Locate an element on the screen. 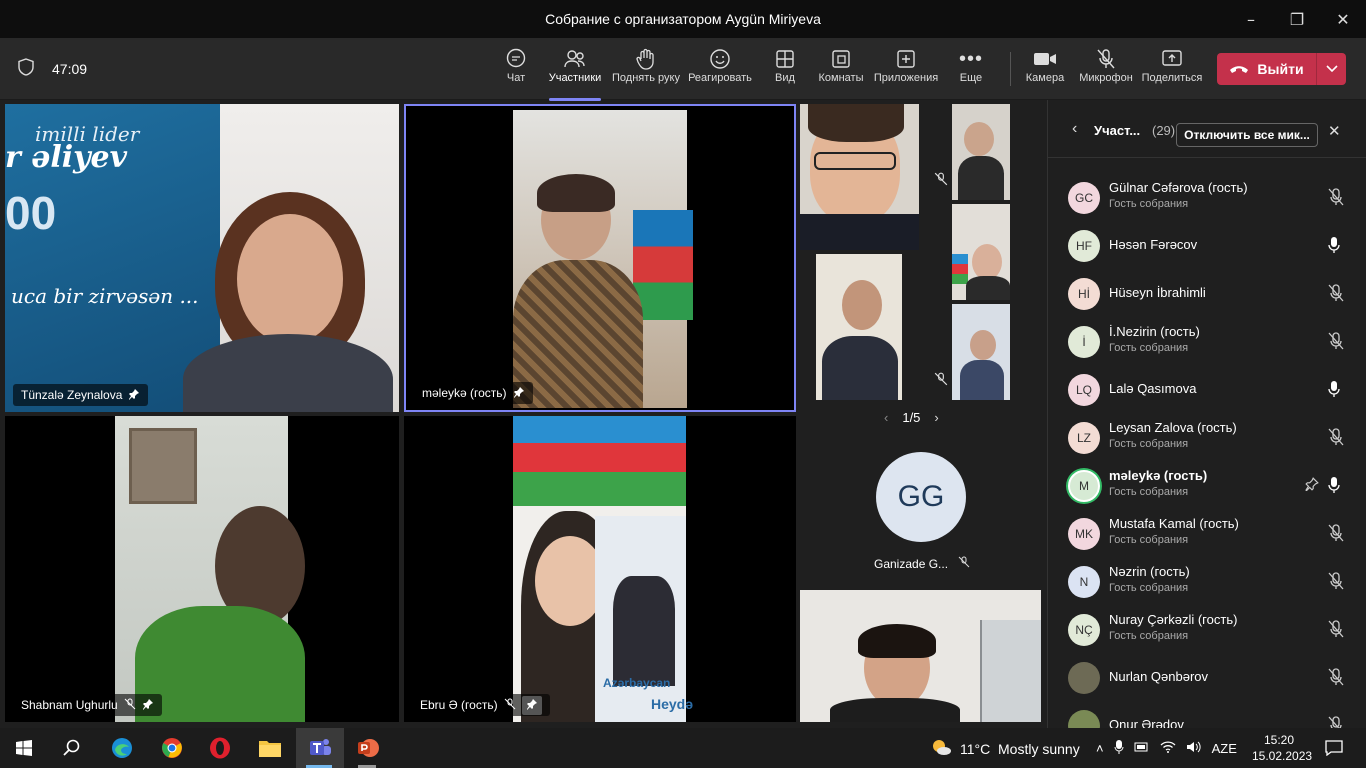  language-indicator: AZE is located at coordinates (1224, 748).